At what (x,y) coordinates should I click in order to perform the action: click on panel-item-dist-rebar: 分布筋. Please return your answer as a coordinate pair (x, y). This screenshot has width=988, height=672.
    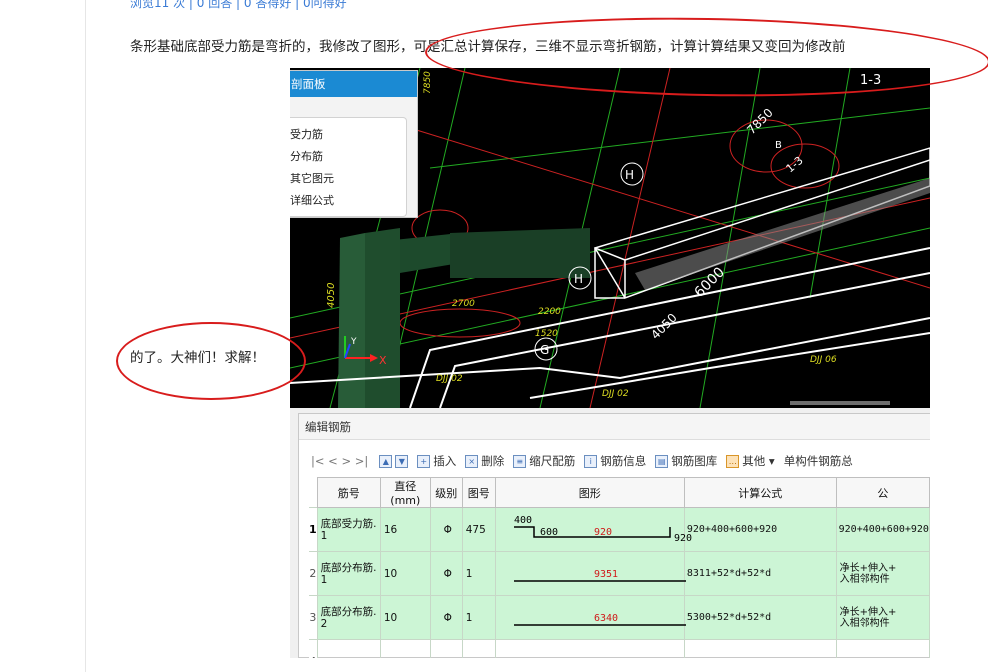
    Looking at the image, I should click on (348, 157).